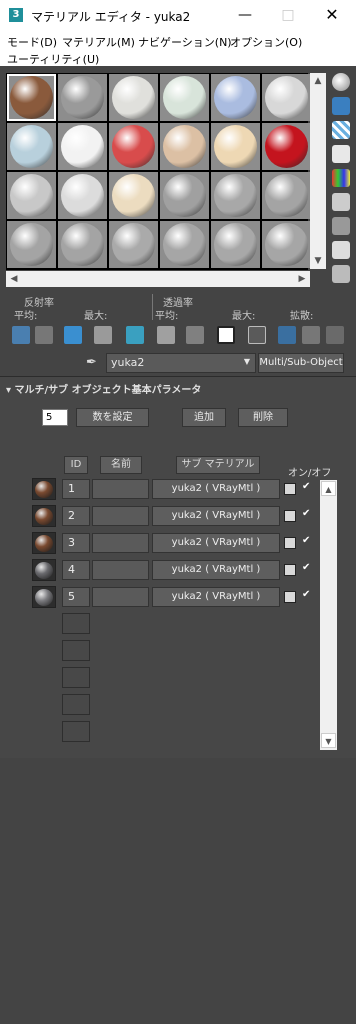  I want to click on delete-button: 削除, so click(263, 417).